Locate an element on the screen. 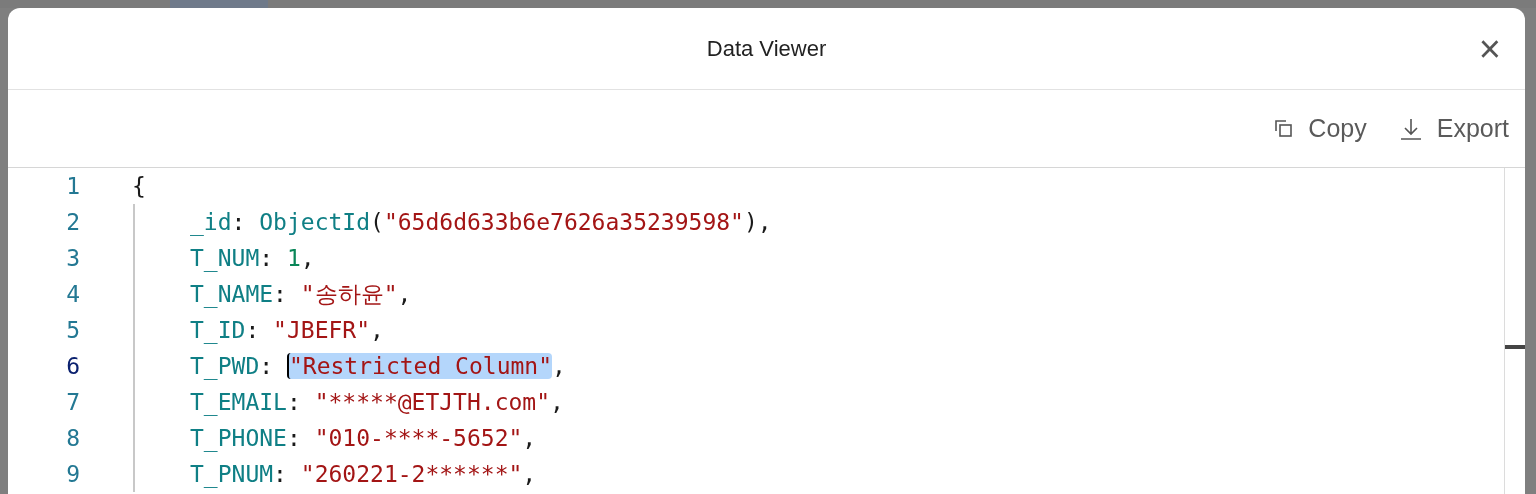 This screenshot has width=1536, height=494. code-line: T_NAME: "송하윤", is located at coordinates (301, 294).